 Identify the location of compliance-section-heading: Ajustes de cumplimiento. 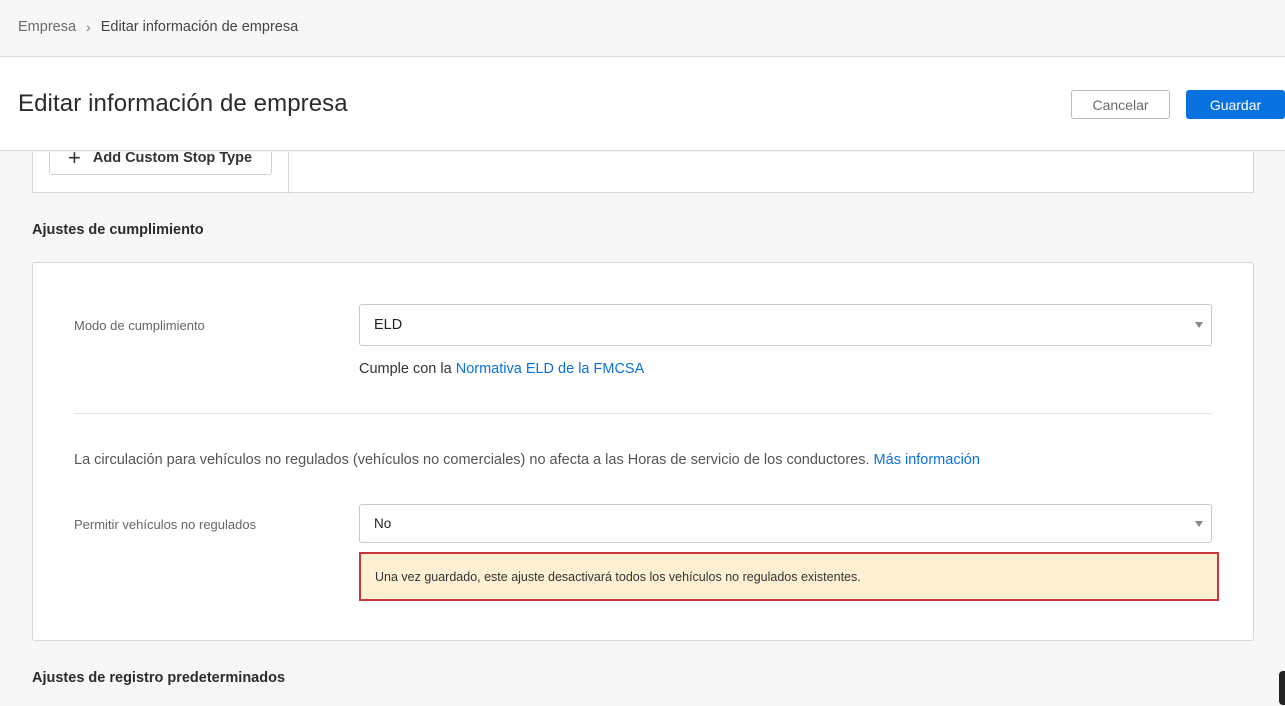
(118, 230).